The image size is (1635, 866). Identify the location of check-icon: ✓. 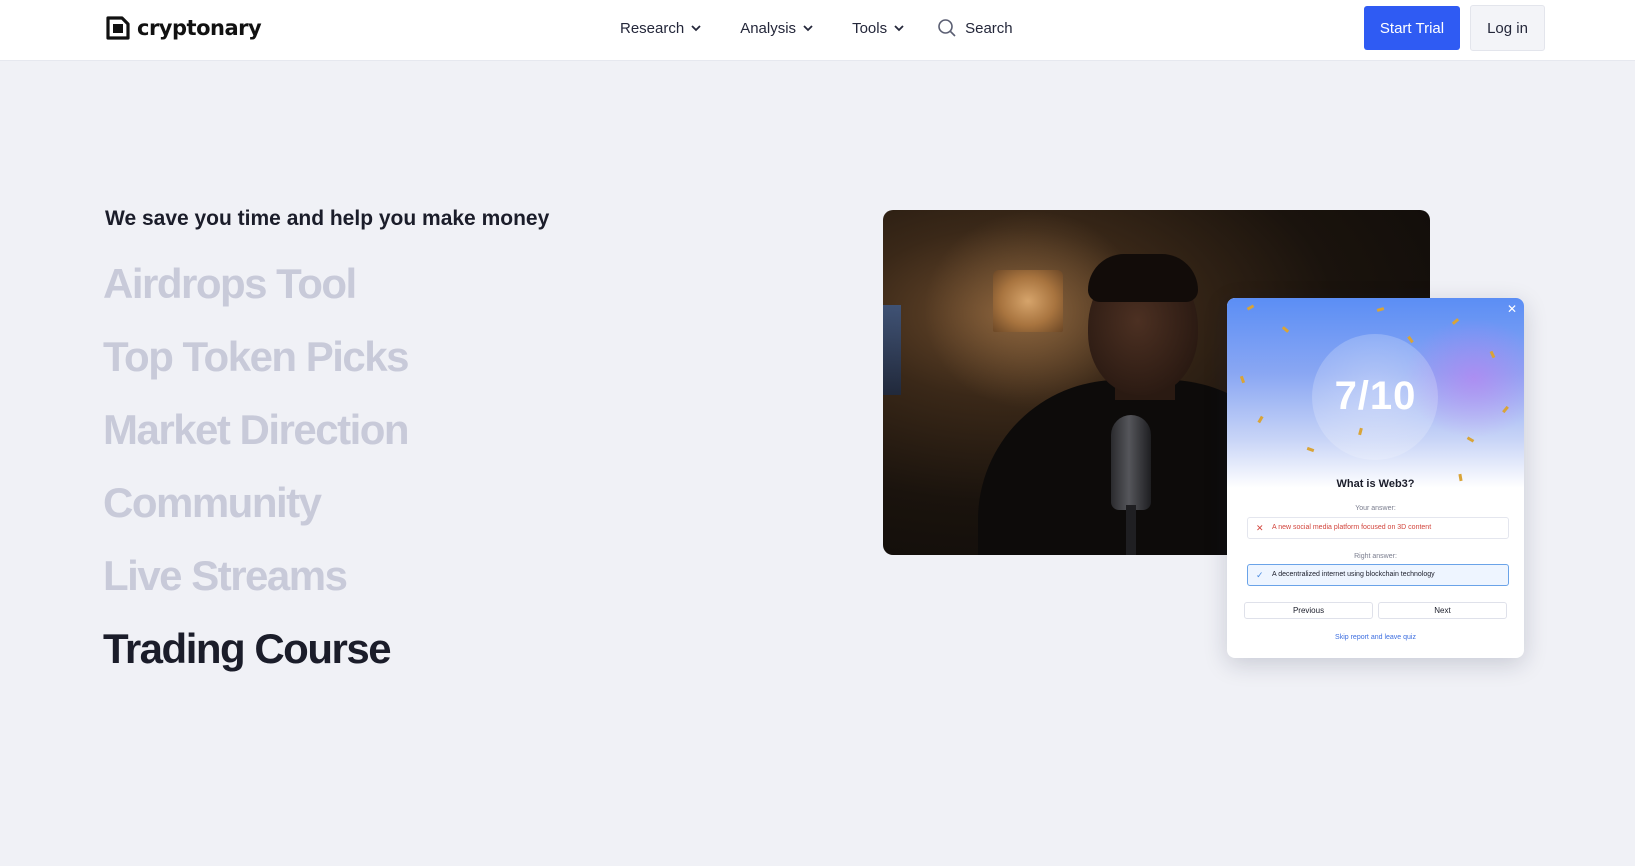
(1260, 575).